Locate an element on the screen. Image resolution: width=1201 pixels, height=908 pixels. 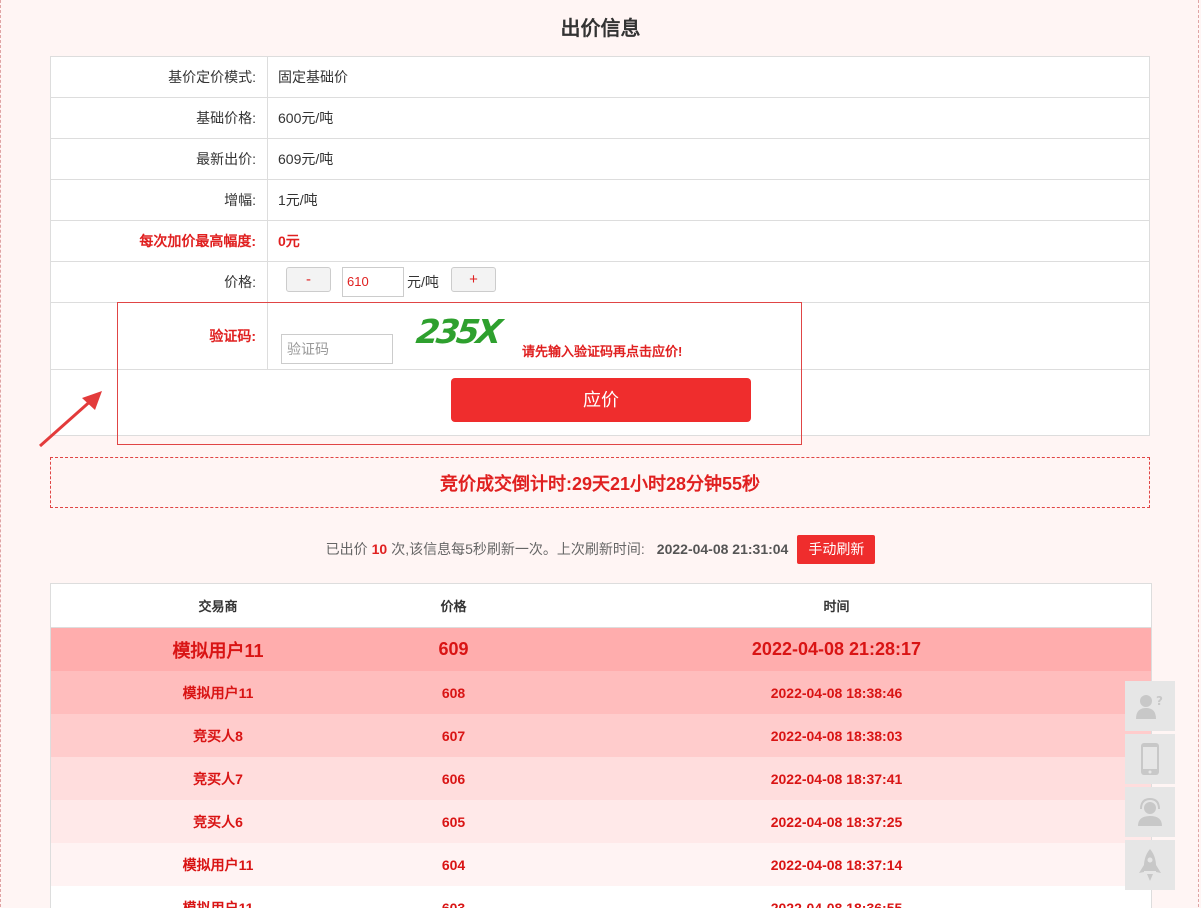
base-price-value: 600元/吨 is located at coordinates (306, 118).